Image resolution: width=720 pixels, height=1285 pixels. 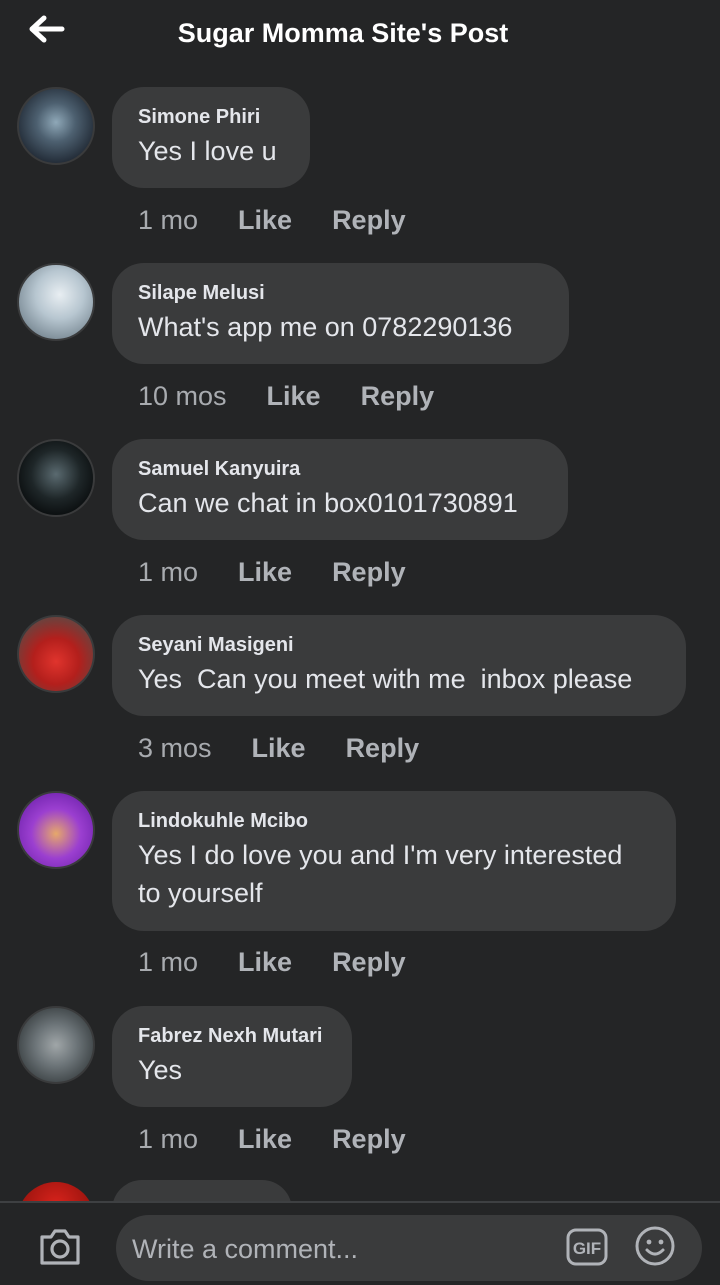 I want to click on comment-author: Fabrez Nexh Mutari, so click(x=231, y=1036).